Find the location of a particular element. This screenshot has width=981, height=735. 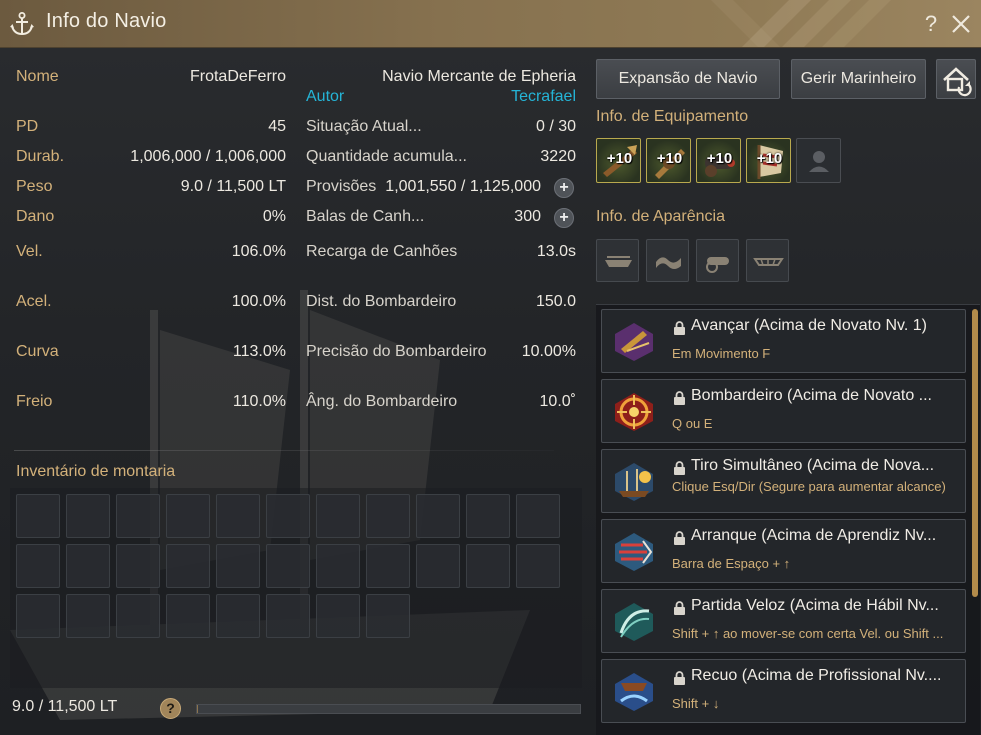

weight-bar is located at coordinates (388, 709).